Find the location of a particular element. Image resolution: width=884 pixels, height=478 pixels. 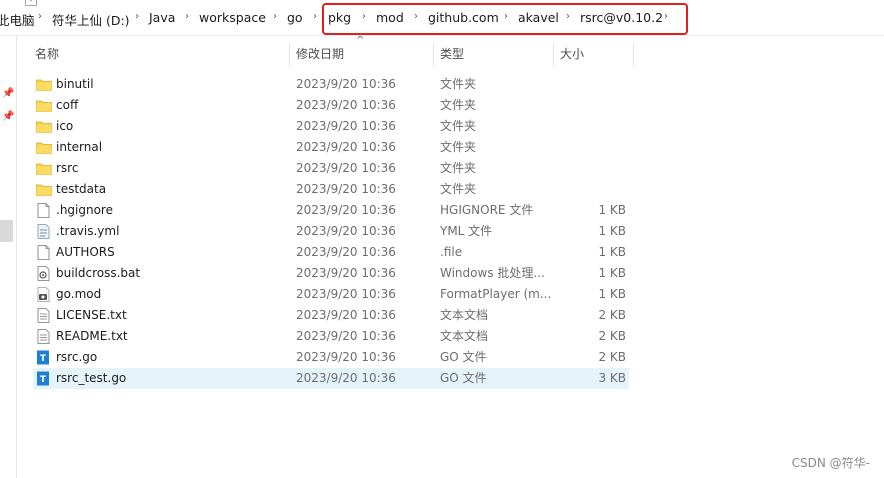

file-row: .travis.yml 2023/9/20 10:36 YML 文件 1 KB is located at coordinates (331, 231).